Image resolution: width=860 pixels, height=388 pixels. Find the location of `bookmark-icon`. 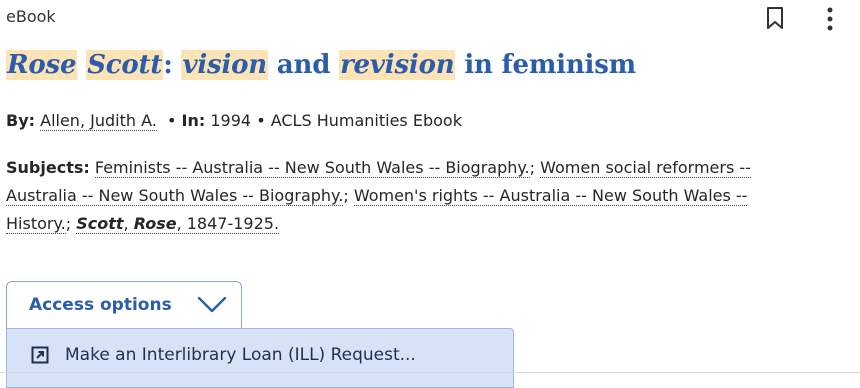

bookmark-icon is located at coordinates (775, 18).